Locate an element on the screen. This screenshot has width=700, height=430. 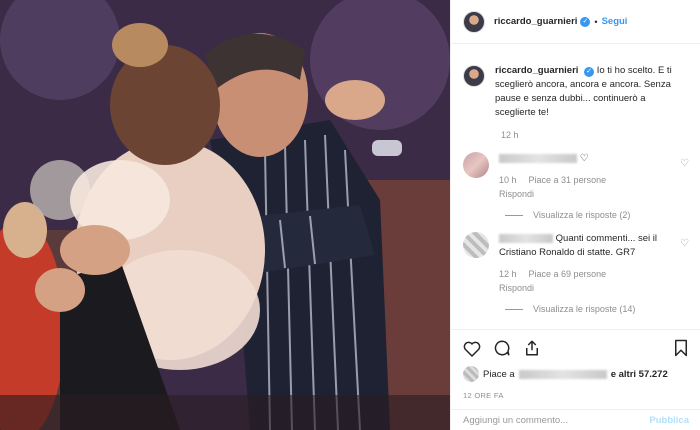
heart-icon: ♡ is located at coordinates (584, 158).